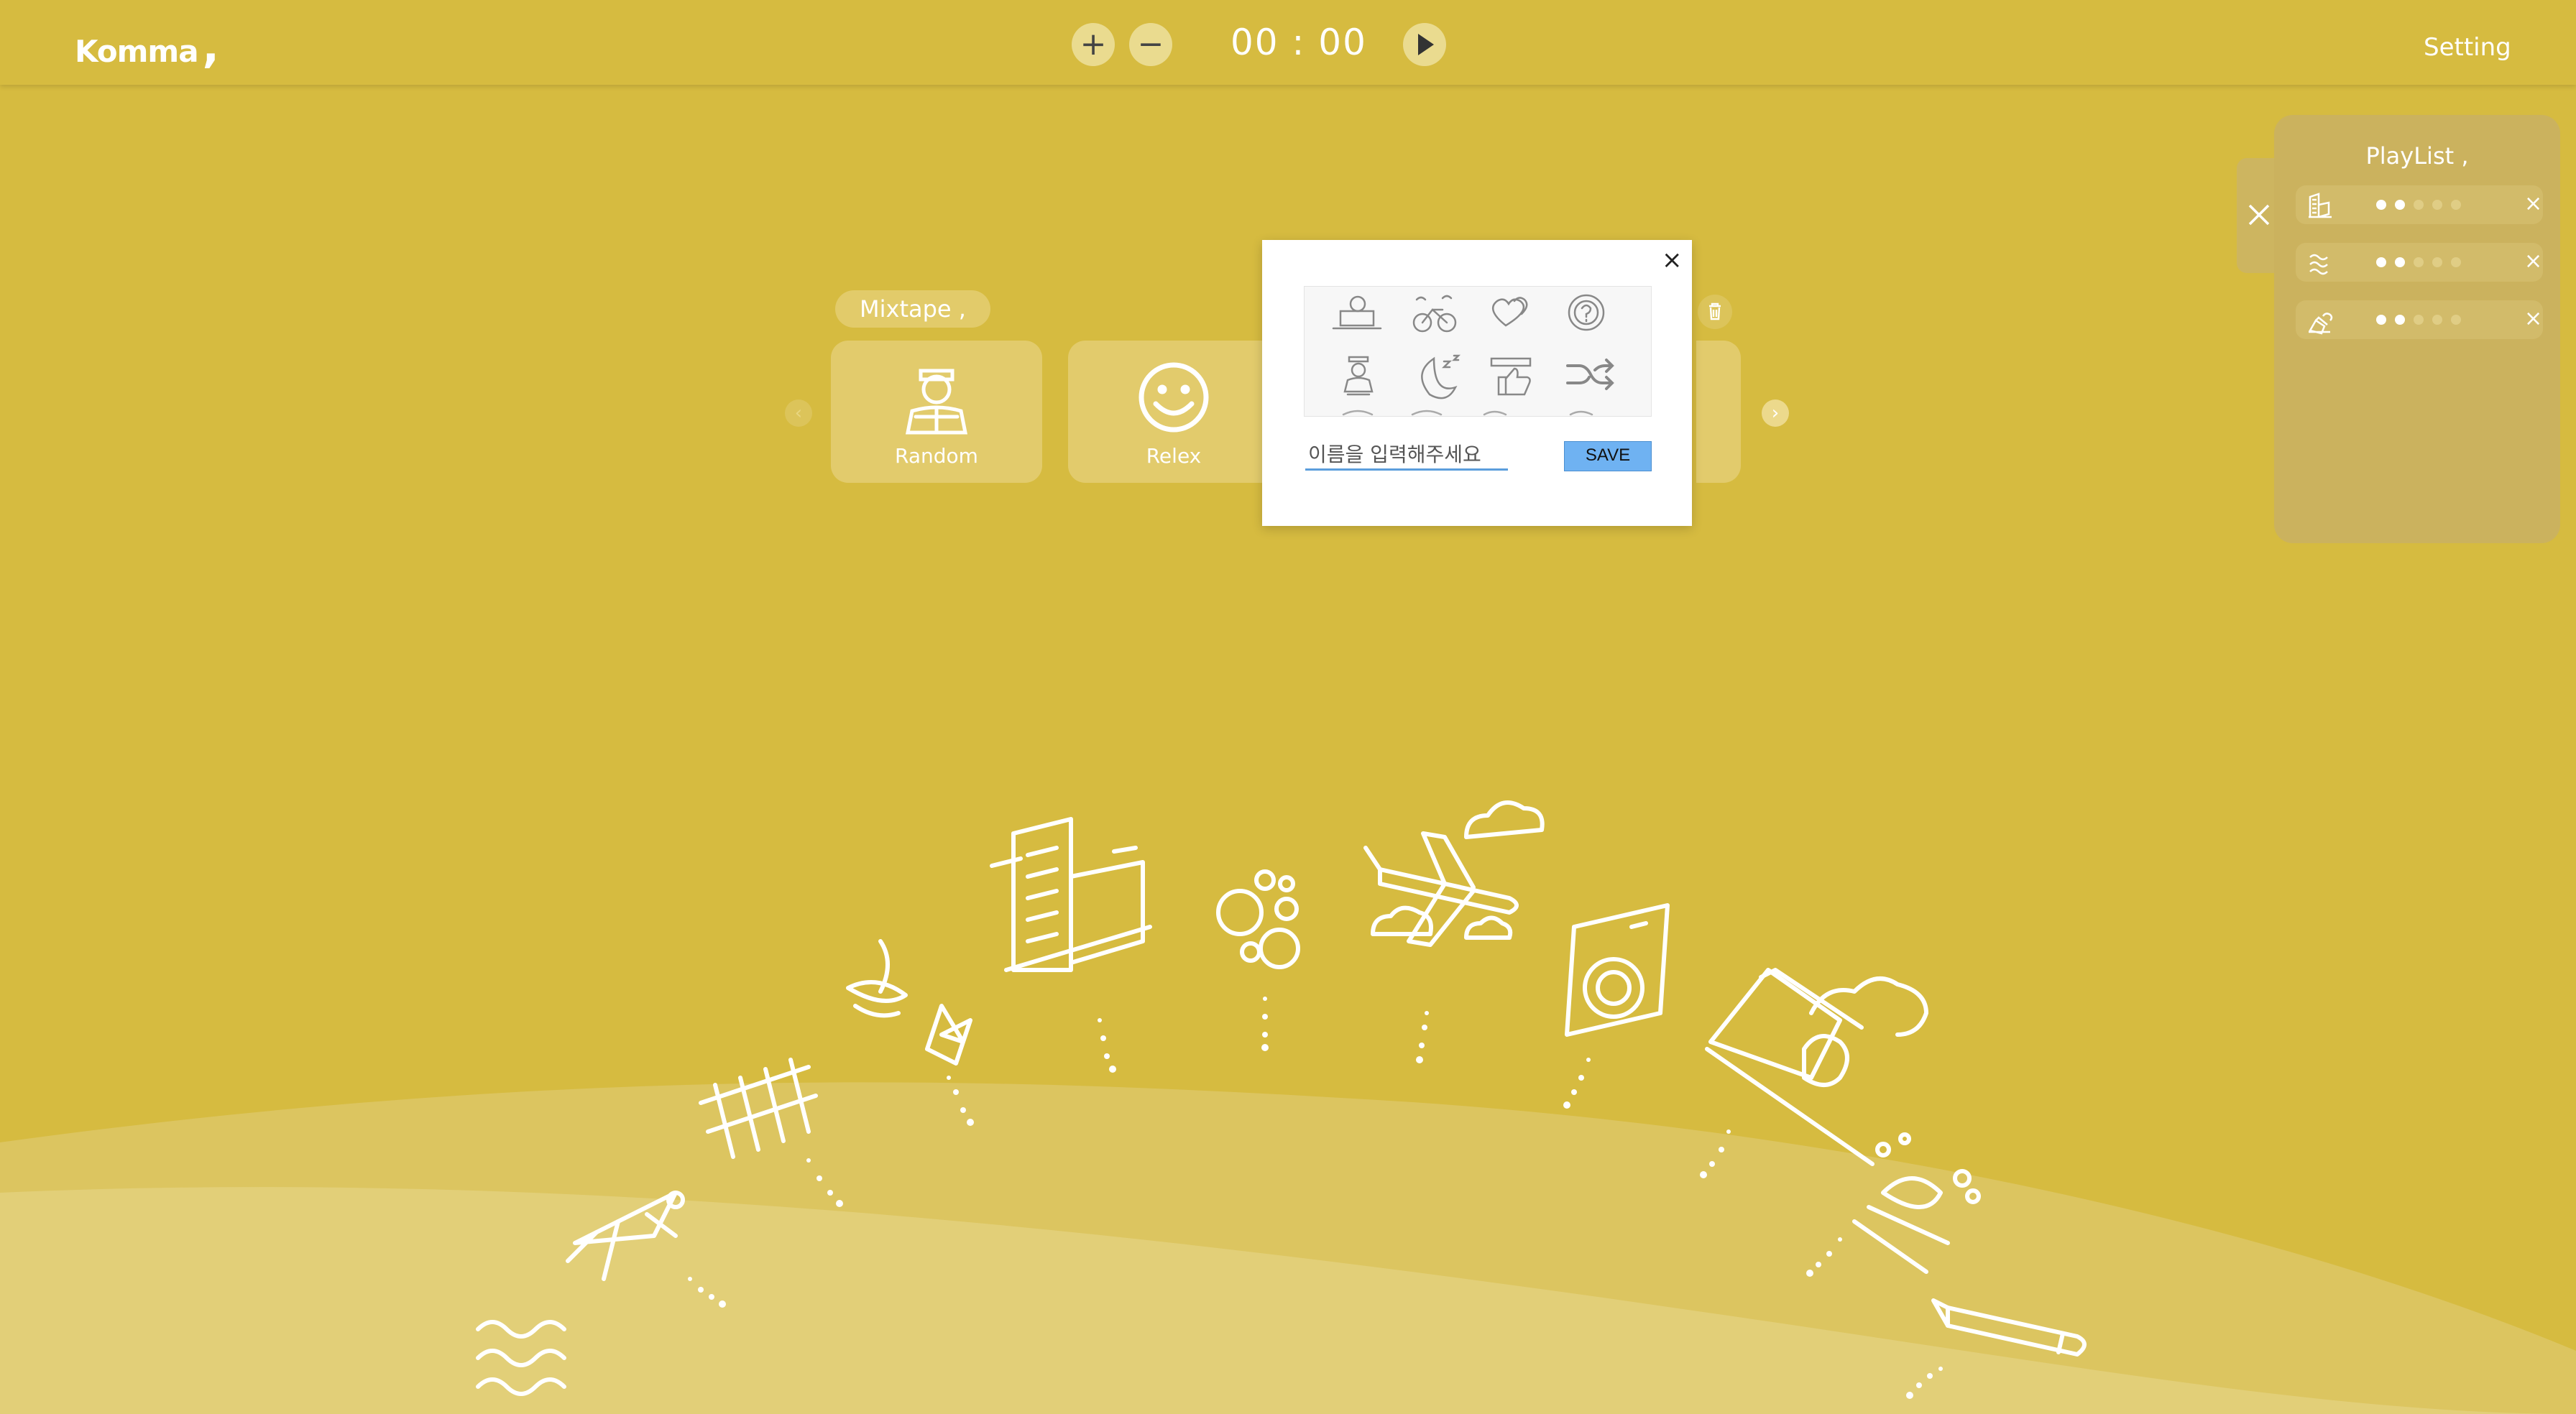 The image size is (2576, 1414). Describe the element at coordinates (1608, 456) in the screenshot. I see `save-button: SAVE` at that location.